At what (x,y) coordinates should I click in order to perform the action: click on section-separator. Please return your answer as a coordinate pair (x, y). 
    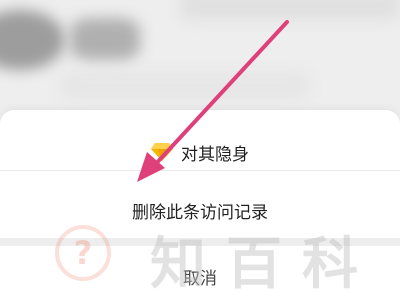
    Looking at the image, I should click on (200, 242).